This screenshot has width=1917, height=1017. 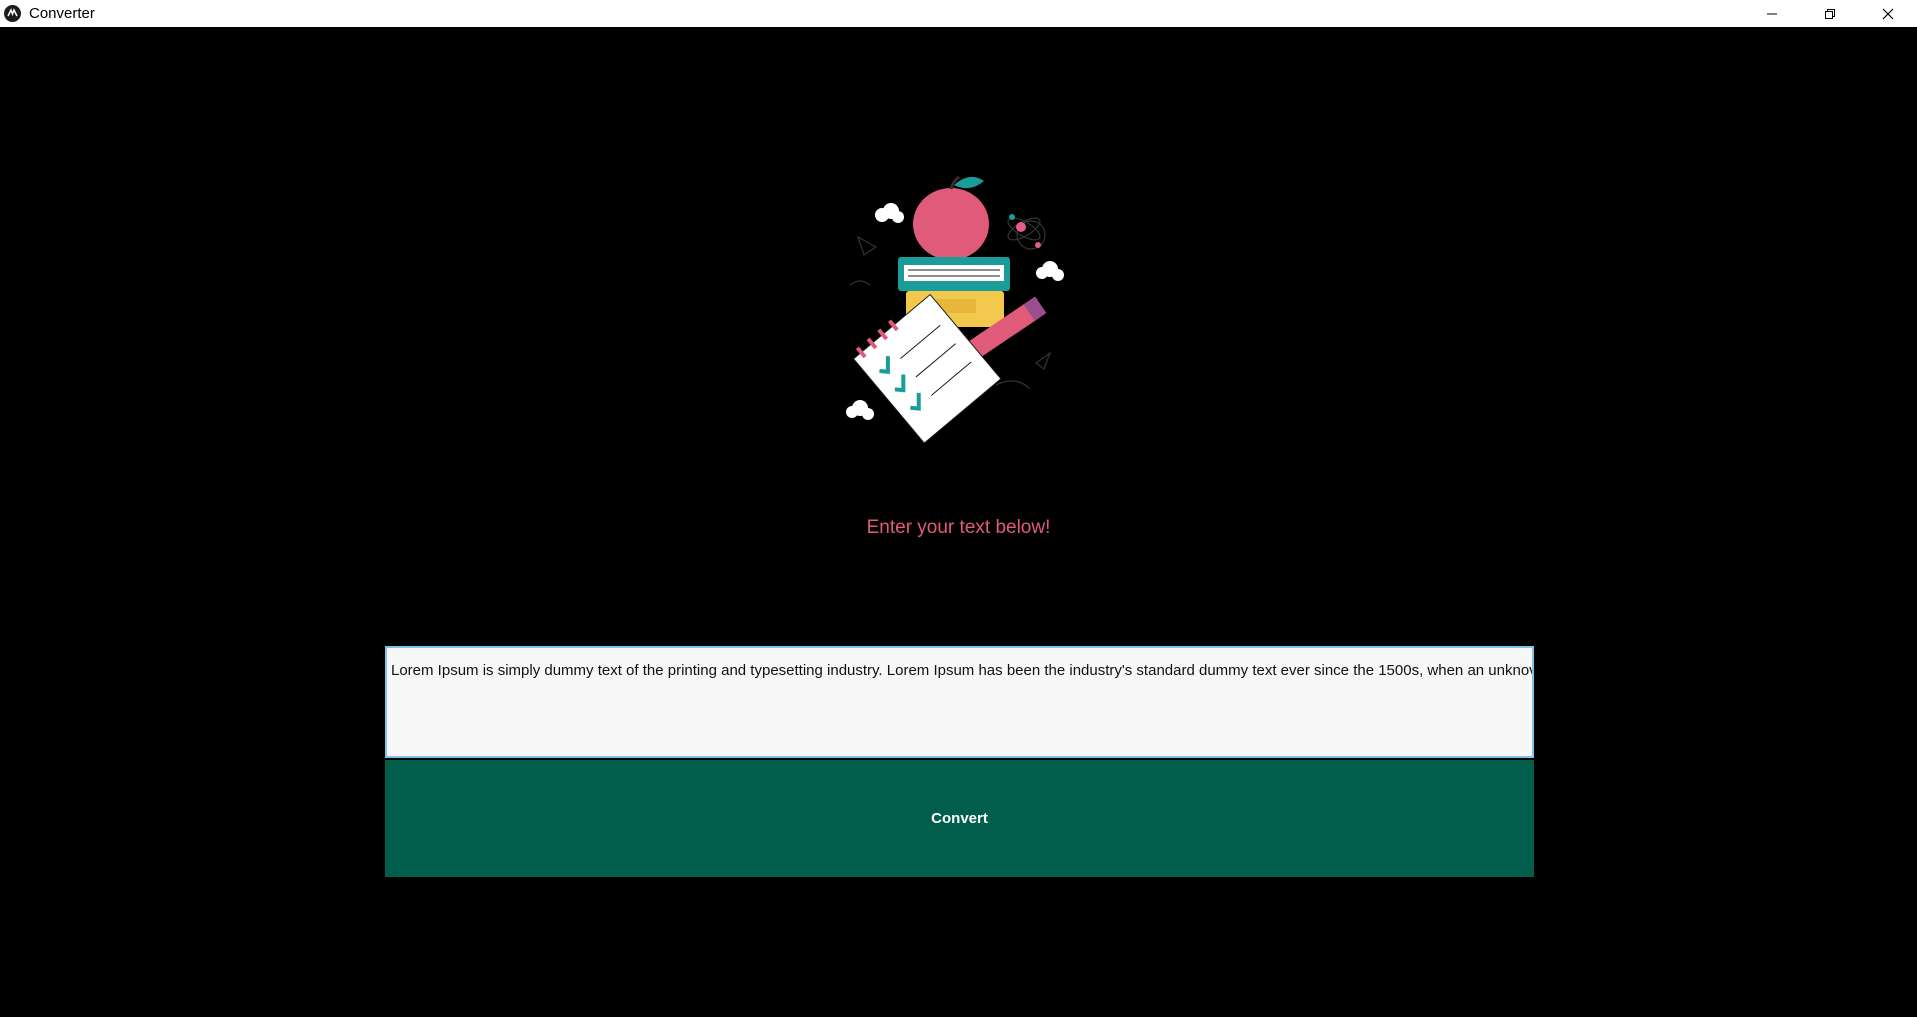 I want to click on minimize-button, so click(x=1772, y=13).